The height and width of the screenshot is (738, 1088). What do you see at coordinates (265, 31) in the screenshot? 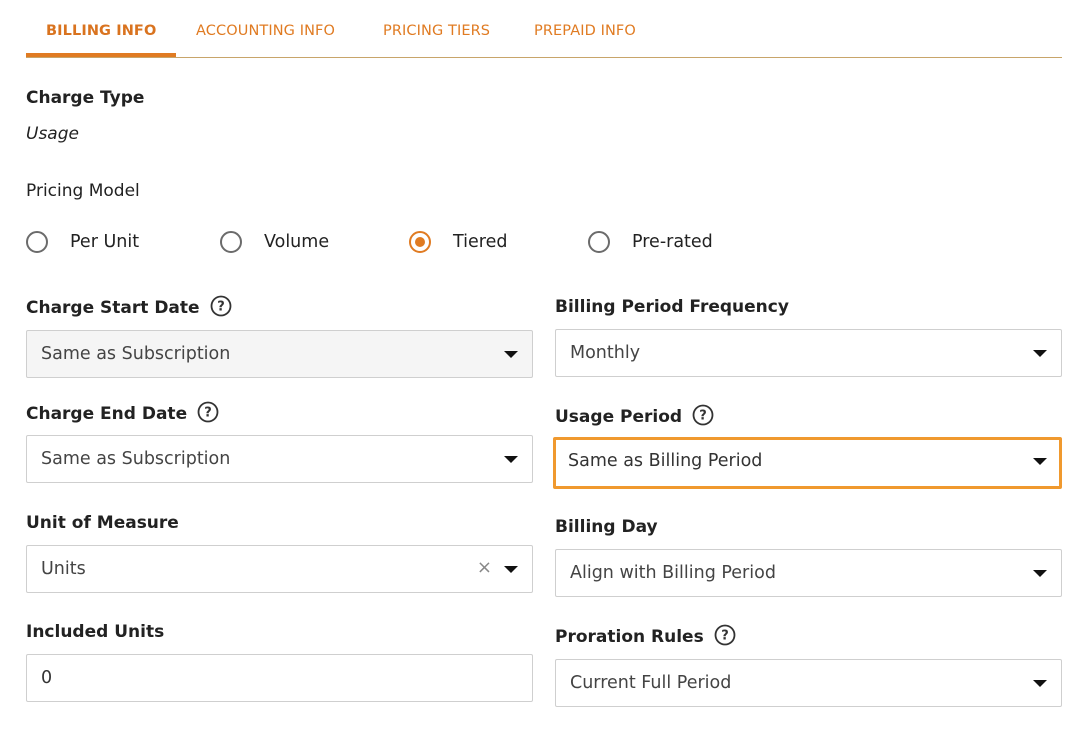
I see `tab-accounting-info: ACCOUNTING INFO` at bounding box center [265, 31].